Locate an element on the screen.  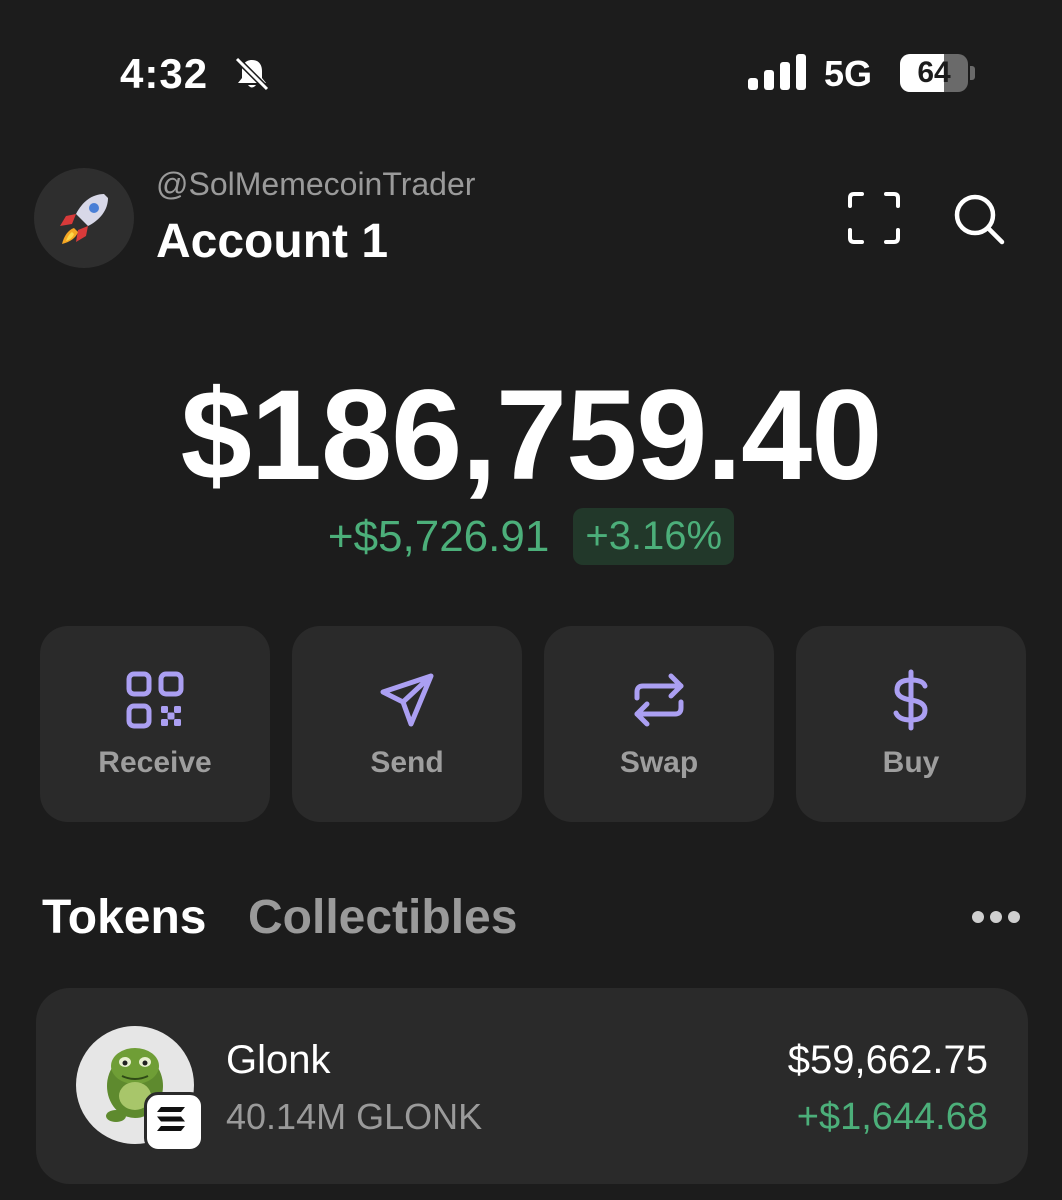
token-value: $59,662.75 is located at coordinates (887, 1060).